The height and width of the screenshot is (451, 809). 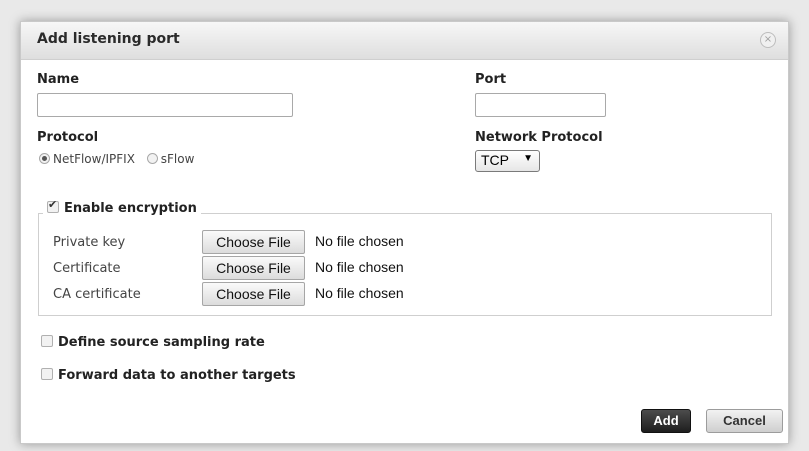 What do you see at coordinates (253, 268) in the screenshot?
I see `certificate-choose-file-button: Choose File` at bounding box center [253, 268].